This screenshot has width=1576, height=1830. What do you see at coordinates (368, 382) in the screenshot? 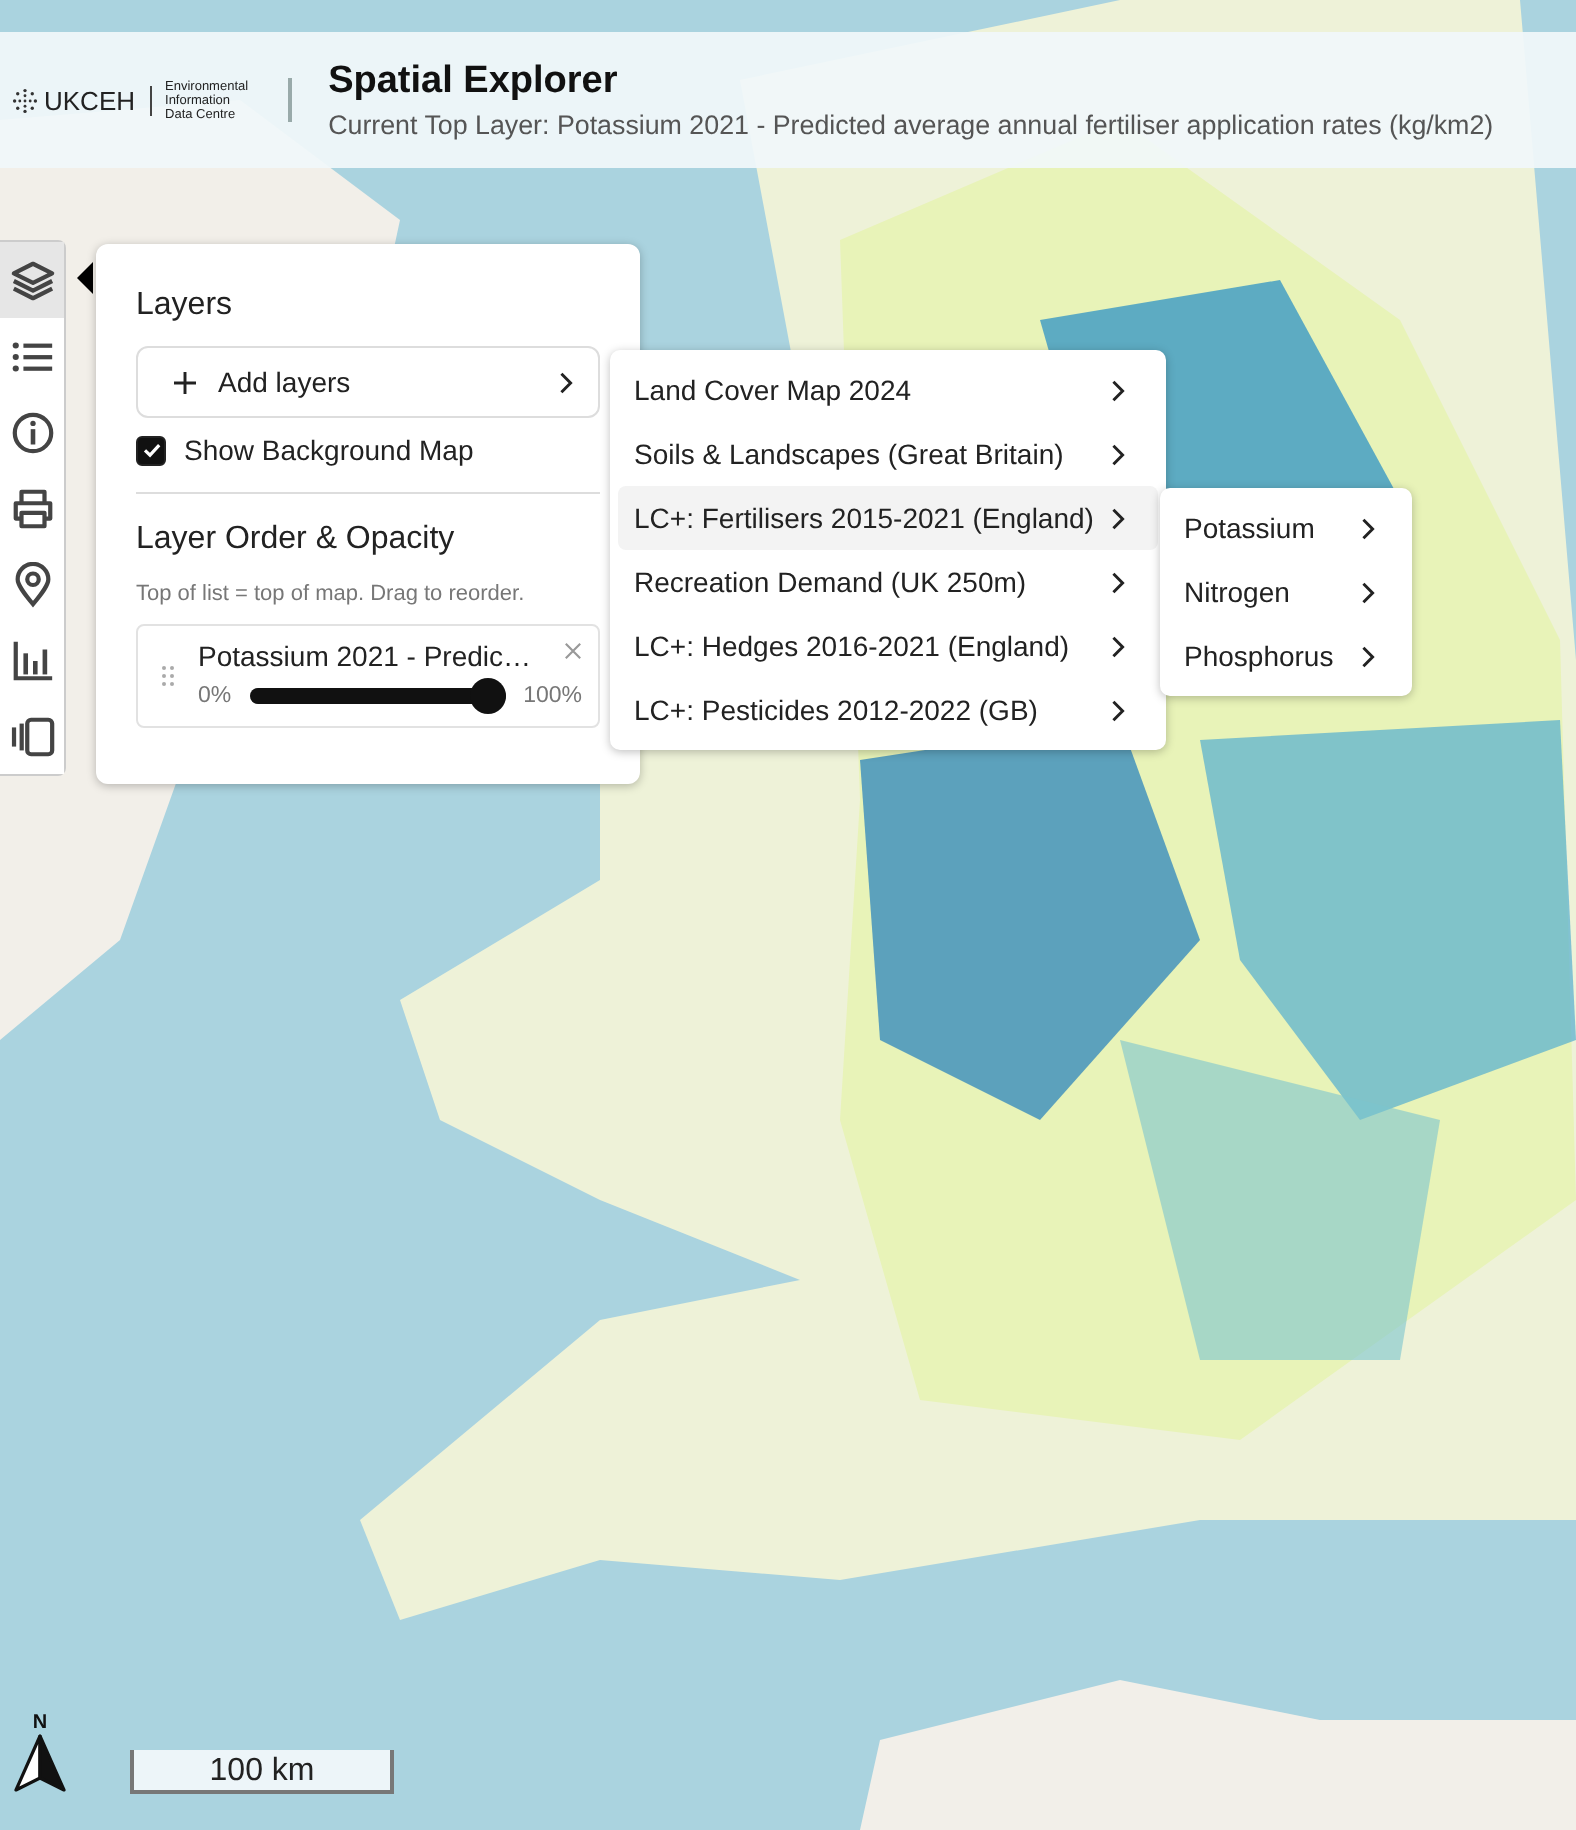
I see `add-layers-button: Add layers` at bounding box center [368, 382].